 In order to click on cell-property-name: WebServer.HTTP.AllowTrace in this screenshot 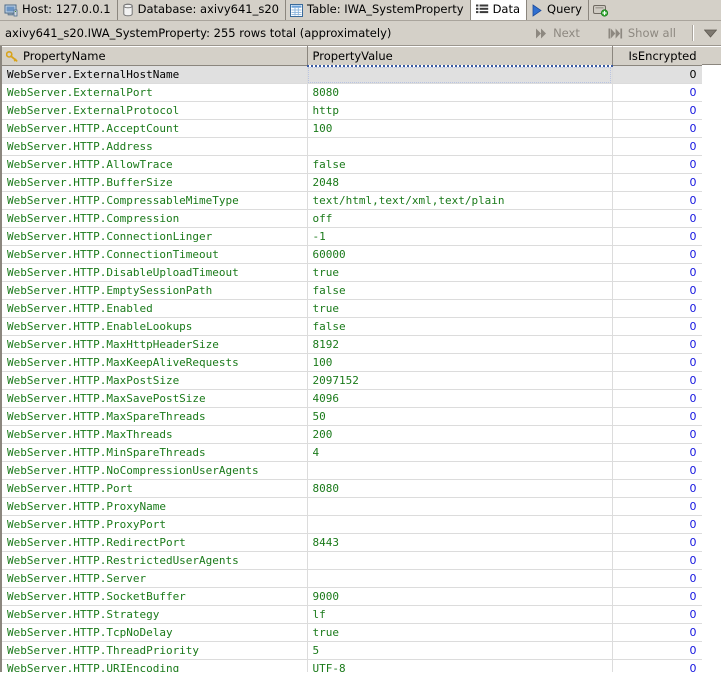, I will do `click(155, 164)`.